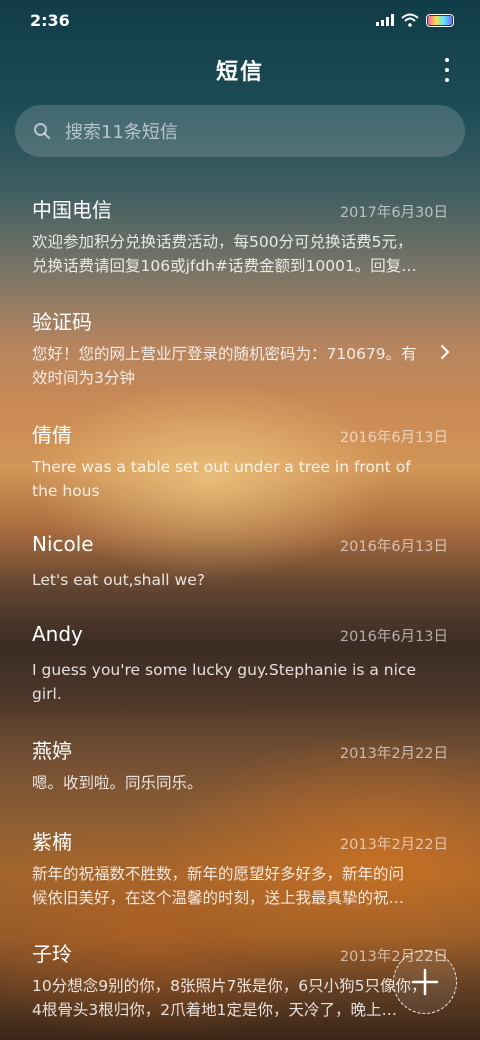 This screenshot has width=480, height=1040. I want to click on search-input: 搜索11条短信, so click(240, 131).